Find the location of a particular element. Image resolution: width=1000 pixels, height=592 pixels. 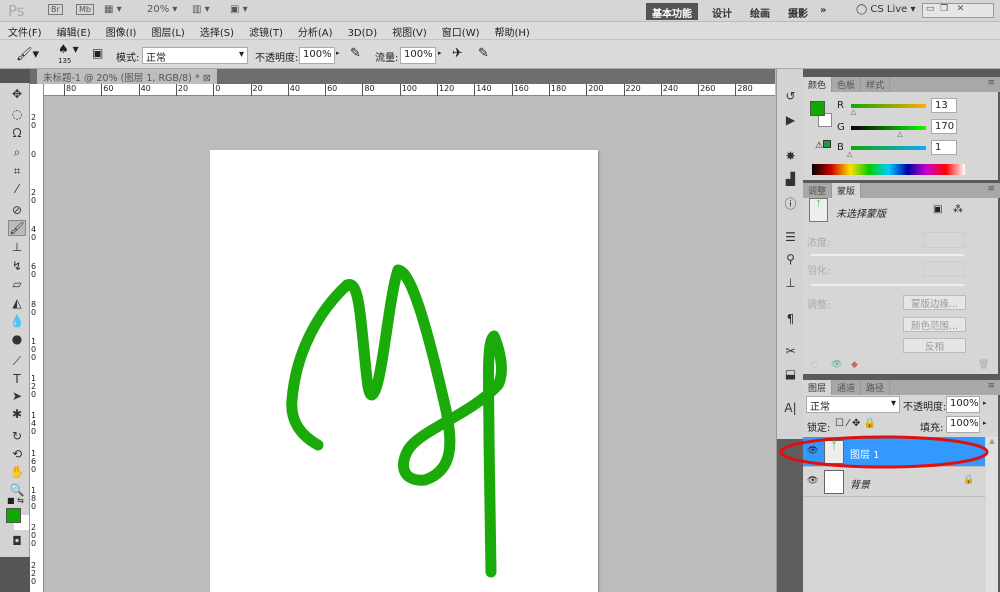

lock-label: 锁定: is located at coordinates (819, 428).